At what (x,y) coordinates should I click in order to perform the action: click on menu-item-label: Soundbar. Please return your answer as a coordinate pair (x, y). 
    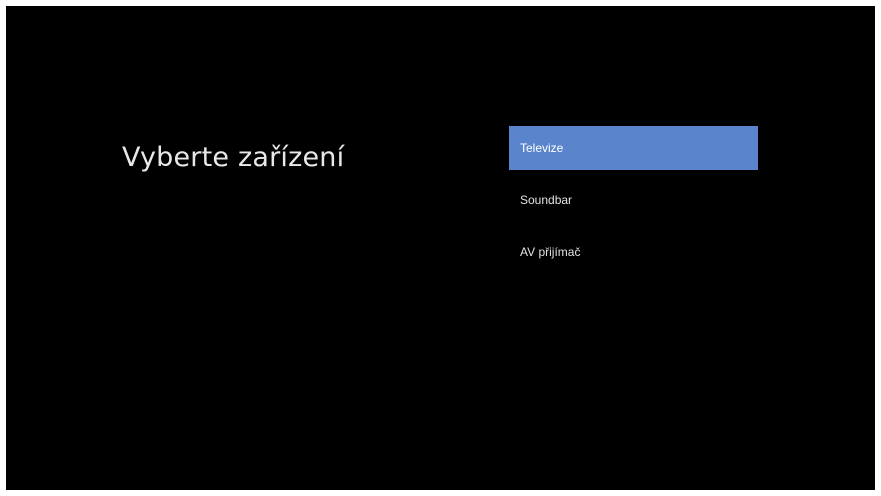
    Looking at the image, I should click on (546, 200).